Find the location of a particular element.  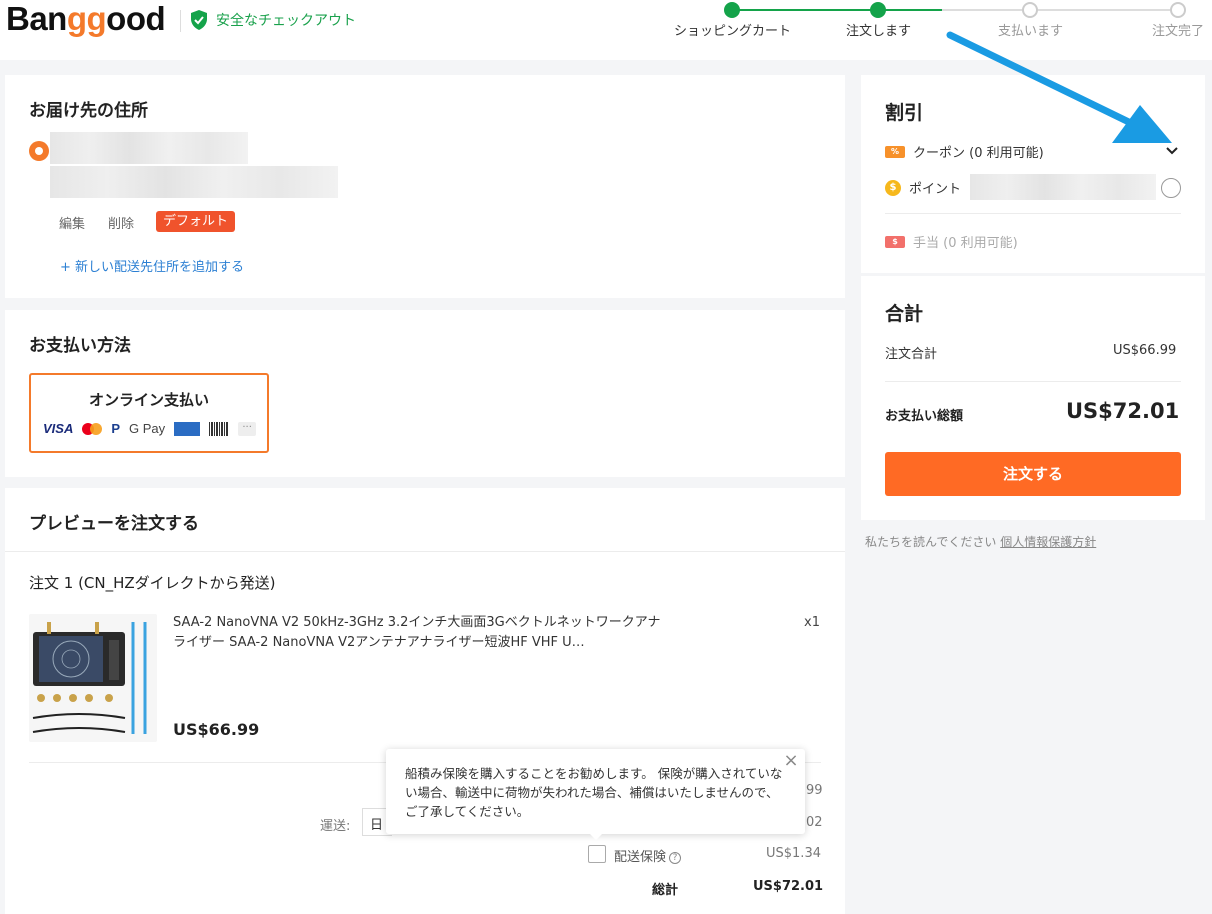

paypal-icon: P is located at coordinates (116, 428).